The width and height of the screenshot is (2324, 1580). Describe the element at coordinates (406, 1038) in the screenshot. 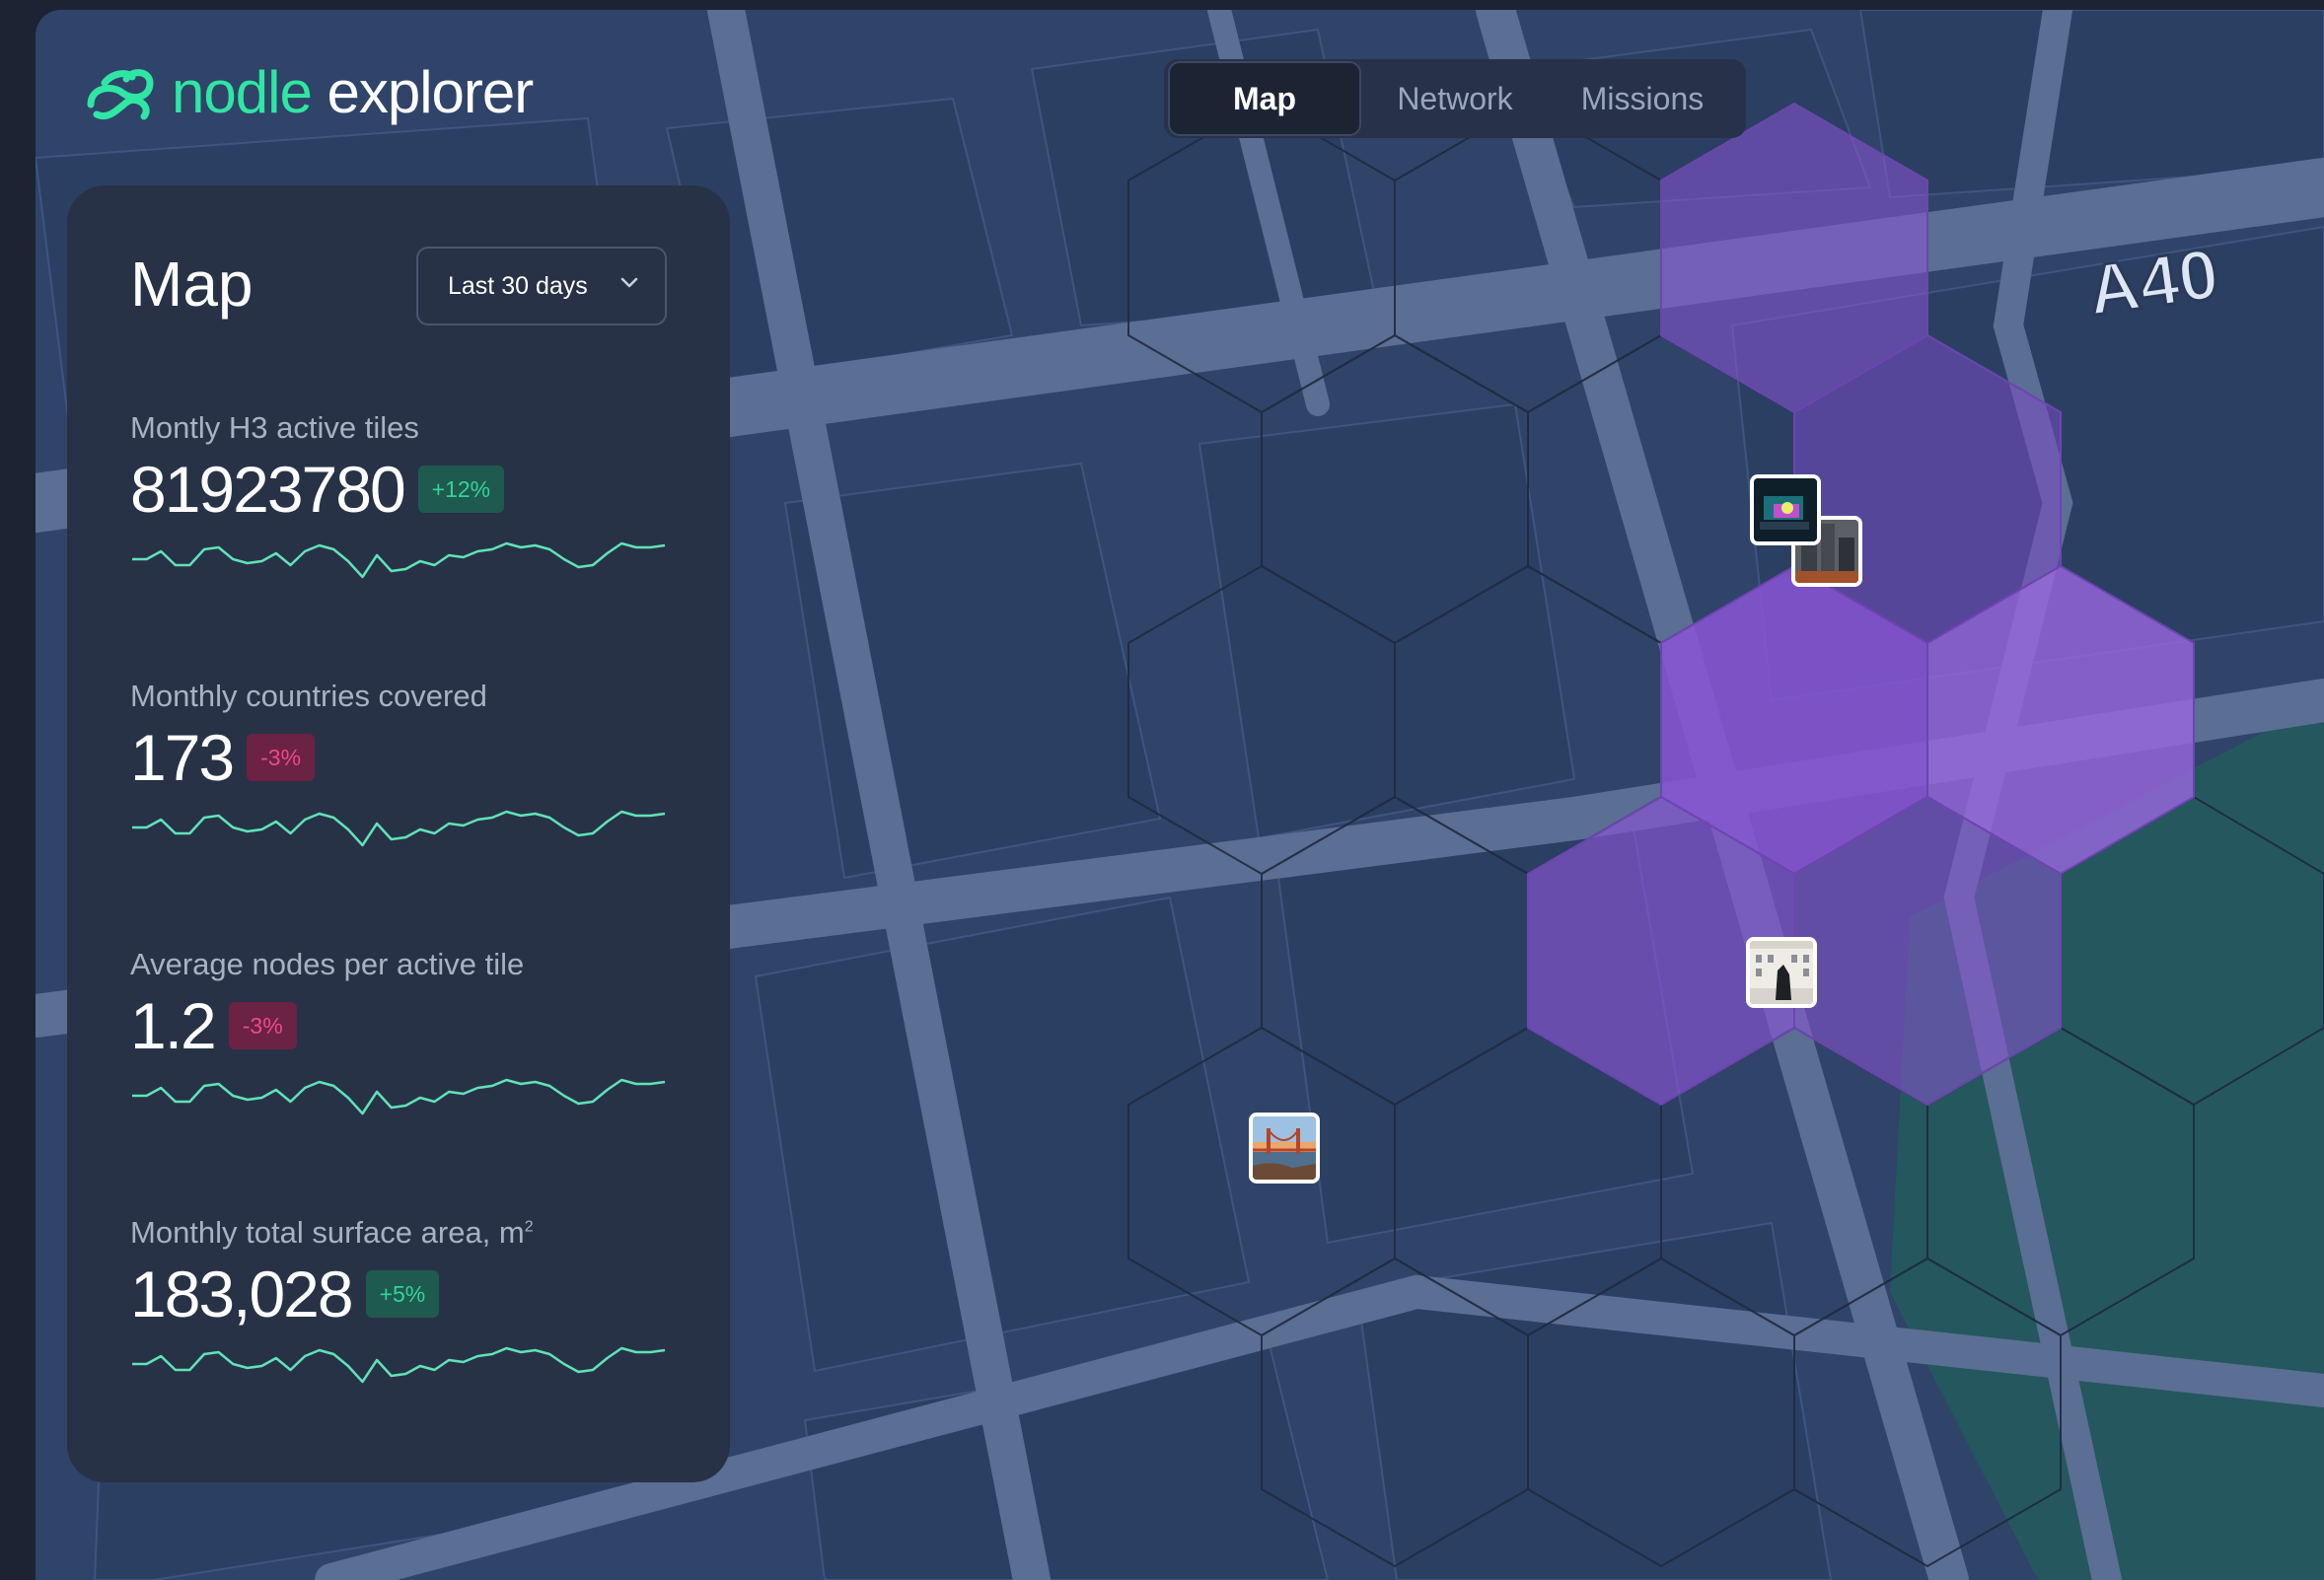

I see `metric-avg-nodes: Average nodes per active tile 1.2 -3%` at that location.